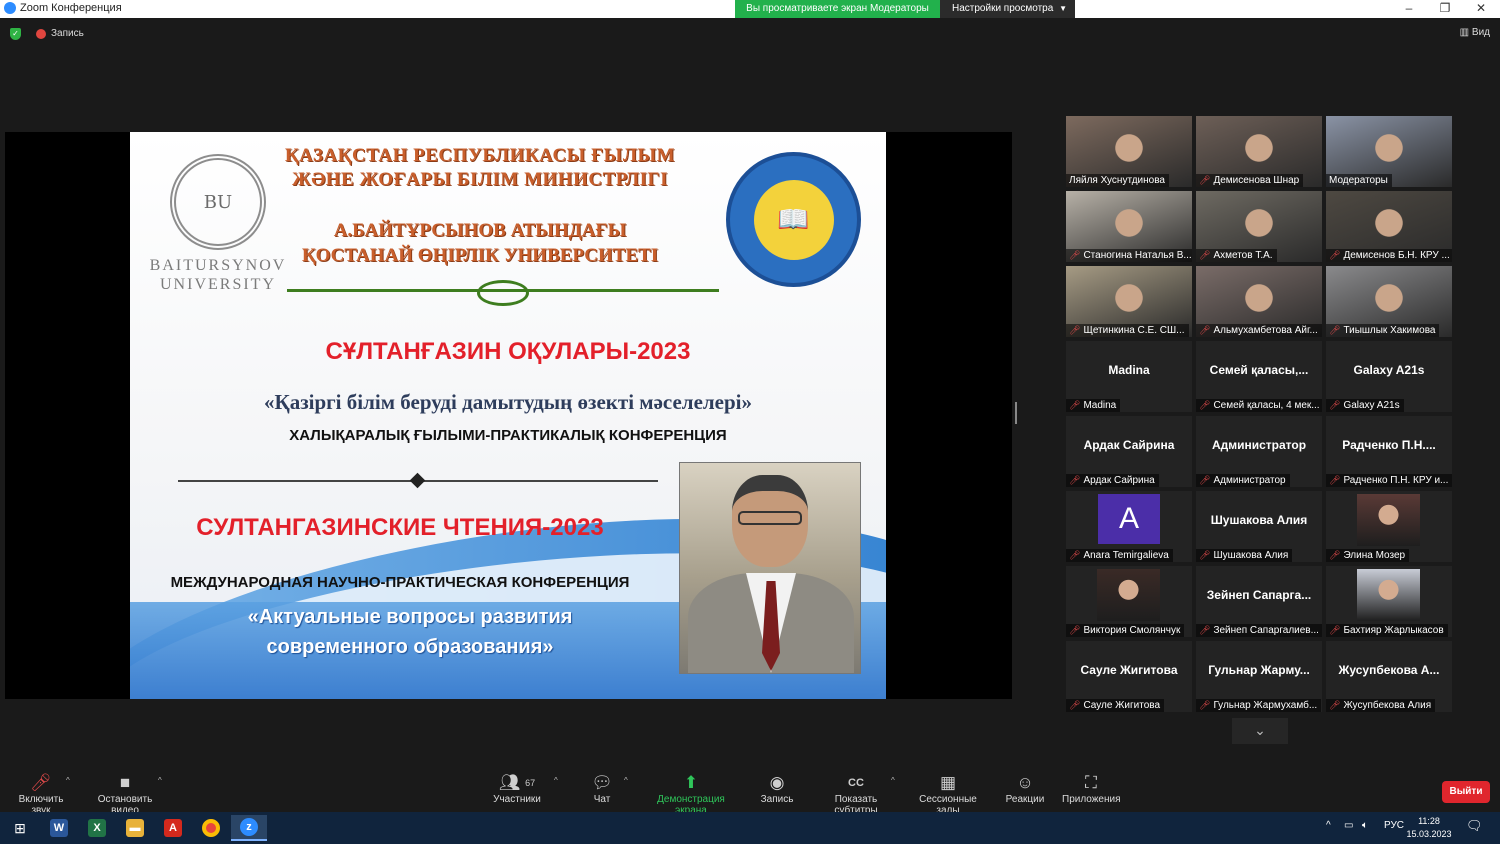 The height and width of the screenshot is (844, 1500). I want to click on stop-video-button: ■ Остановить видео, so click(125, 794).